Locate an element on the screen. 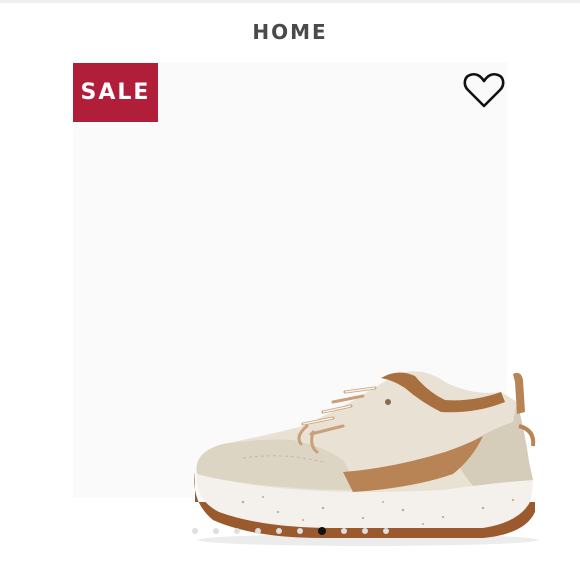 The height and width of the screenshot is (580, 580). category-title: HOME is located at coordinates (290, 32).